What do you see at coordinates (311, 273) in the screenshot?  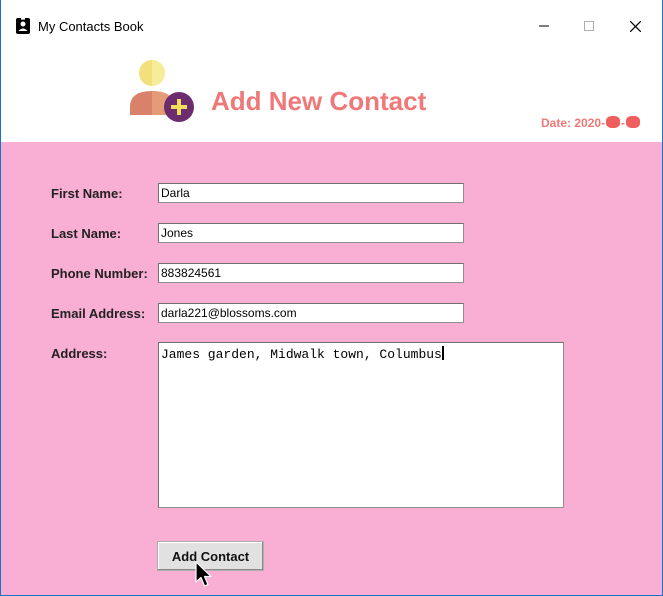 I see `phone-number-input` at bounding box center [311, 273].